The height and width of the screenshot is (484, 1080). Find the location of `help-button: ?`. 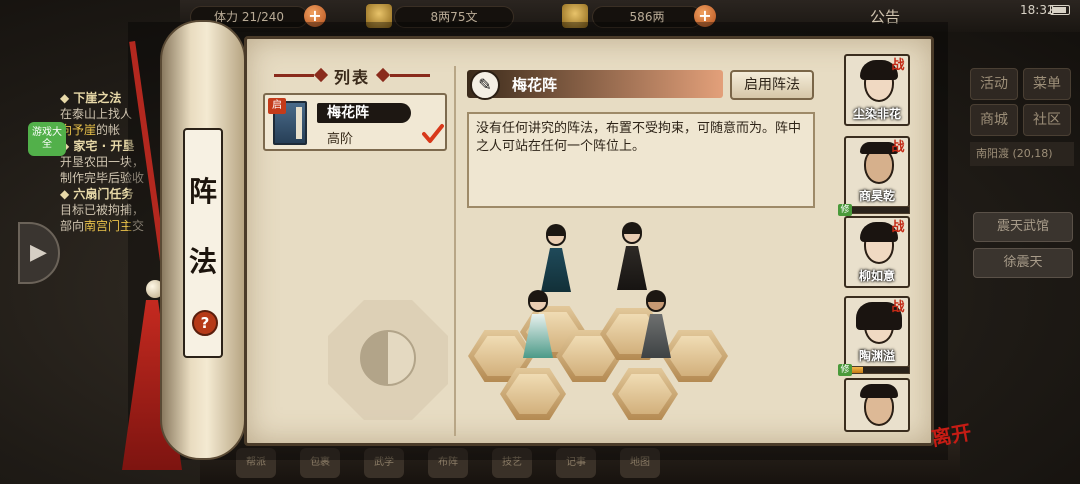

help-button: ? is located at coordinates (205, 323).